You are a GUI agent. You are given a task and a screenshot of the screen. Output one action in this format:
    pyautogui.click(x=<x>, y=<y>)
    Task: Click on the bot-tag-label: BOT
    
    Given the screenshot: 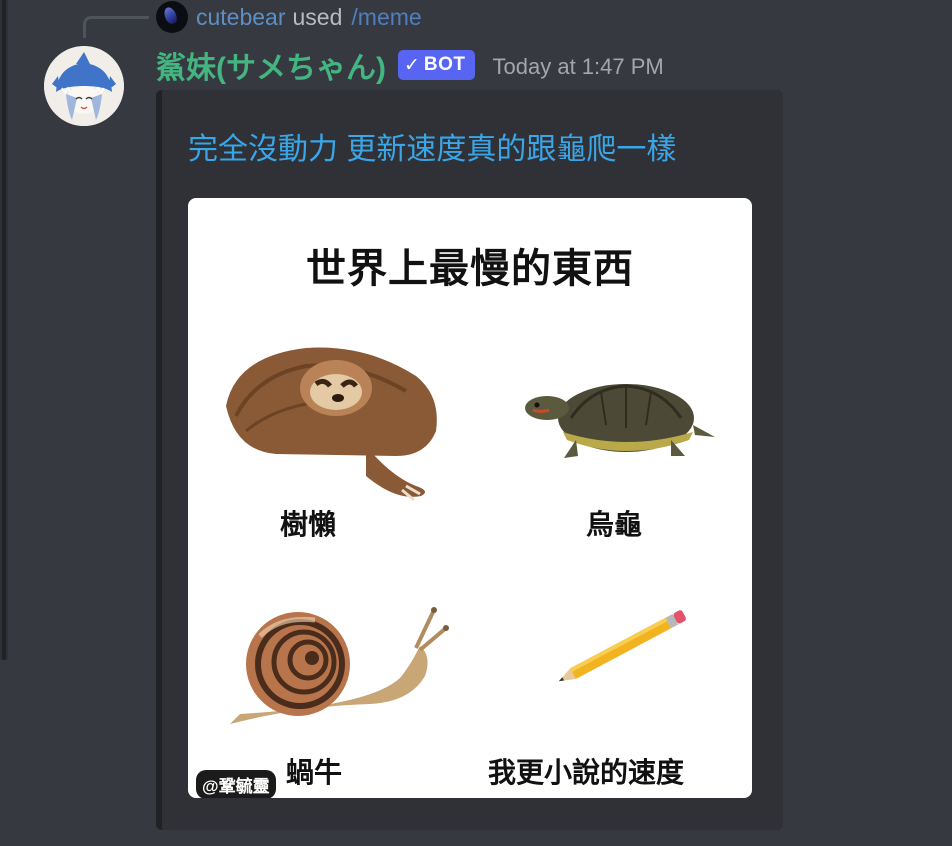 What is the action you would take?
    pyautogui.click(x=444, y=64)
    